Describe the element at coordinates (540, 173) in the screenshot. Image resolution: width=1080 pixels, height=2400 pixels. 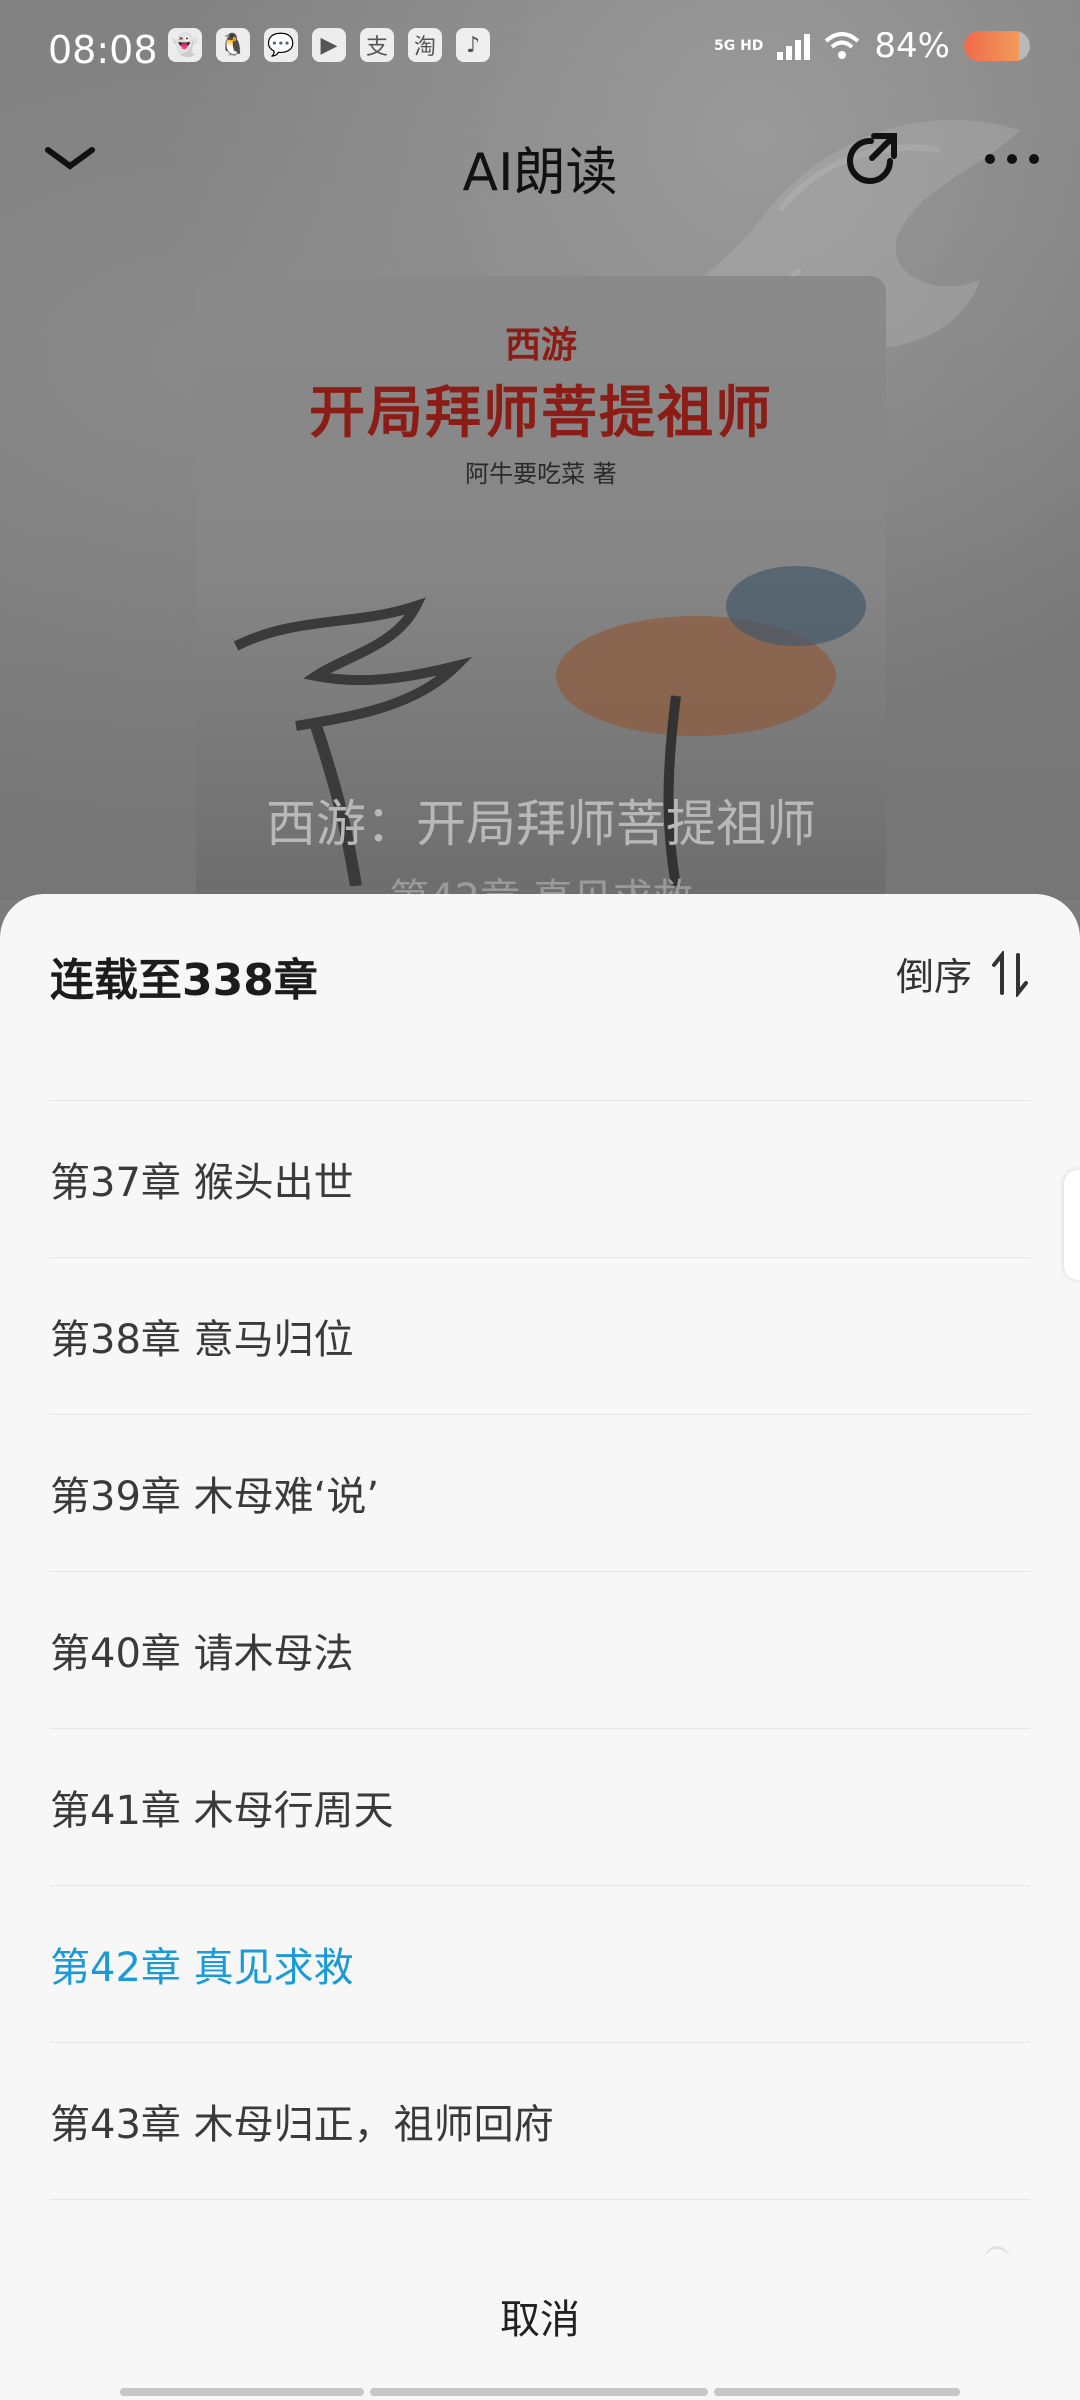
I see `page-title: AI朗读` at that location.